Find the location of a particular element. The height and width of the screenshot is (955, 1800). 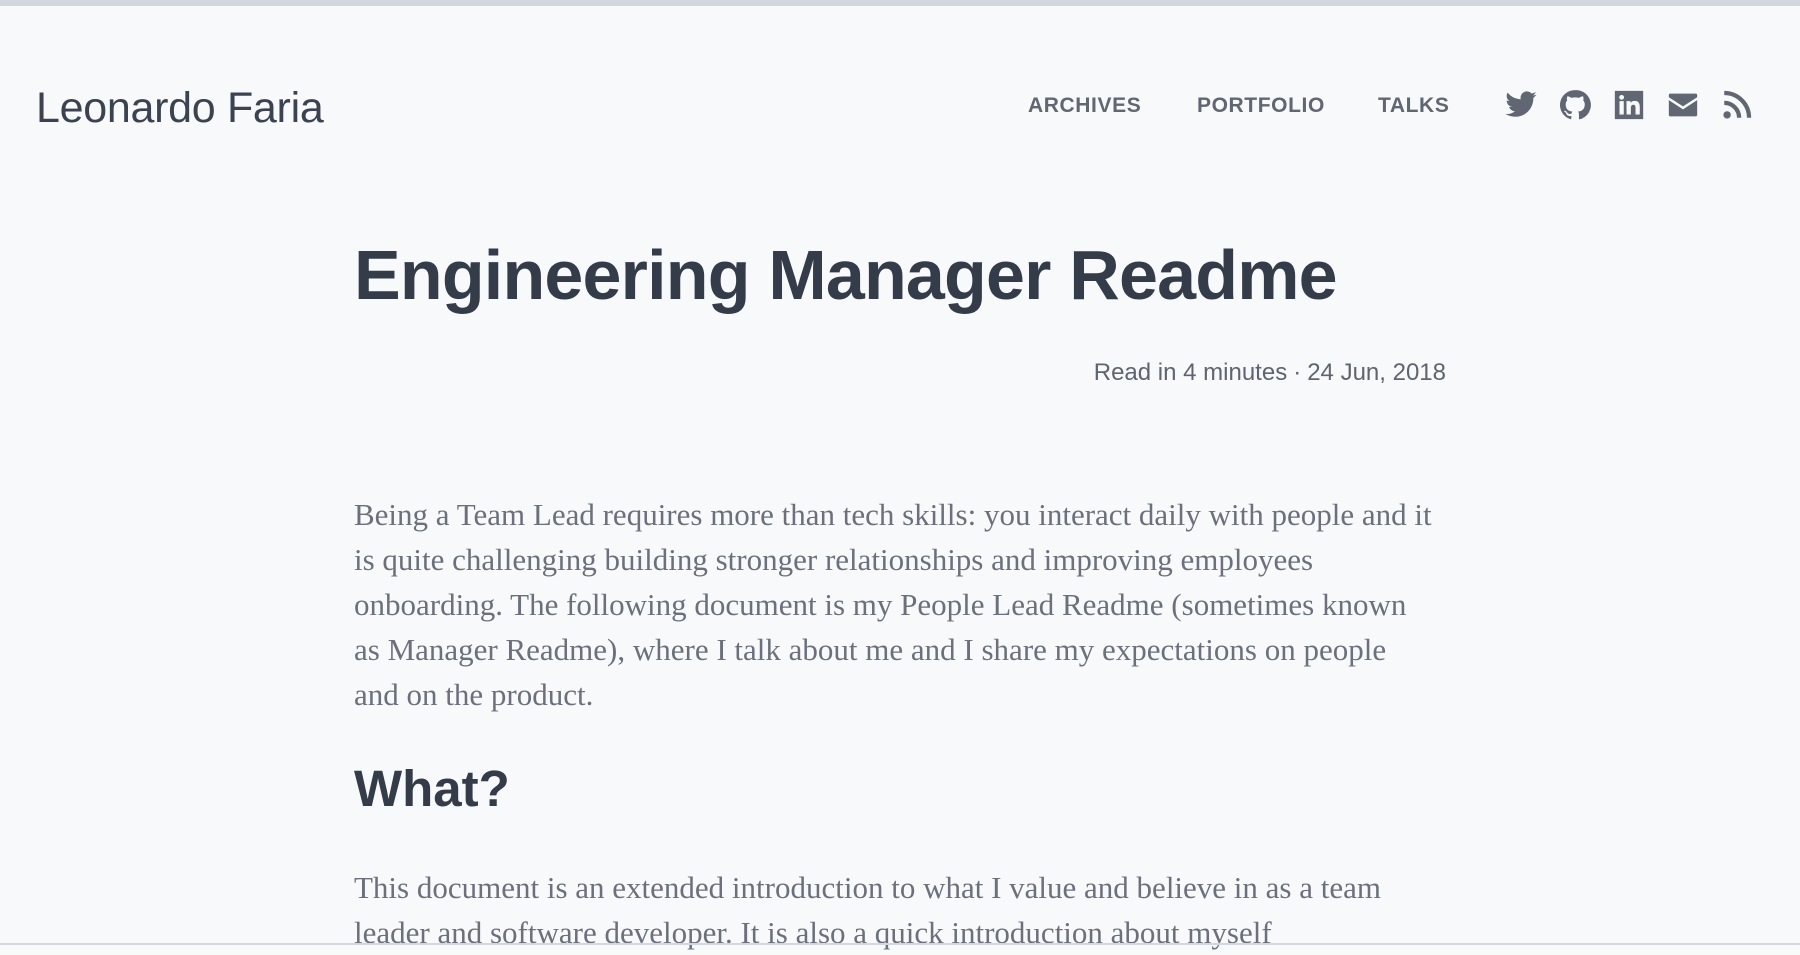

nav-link-talks: TALKS is located at coordinates (1413, 106).